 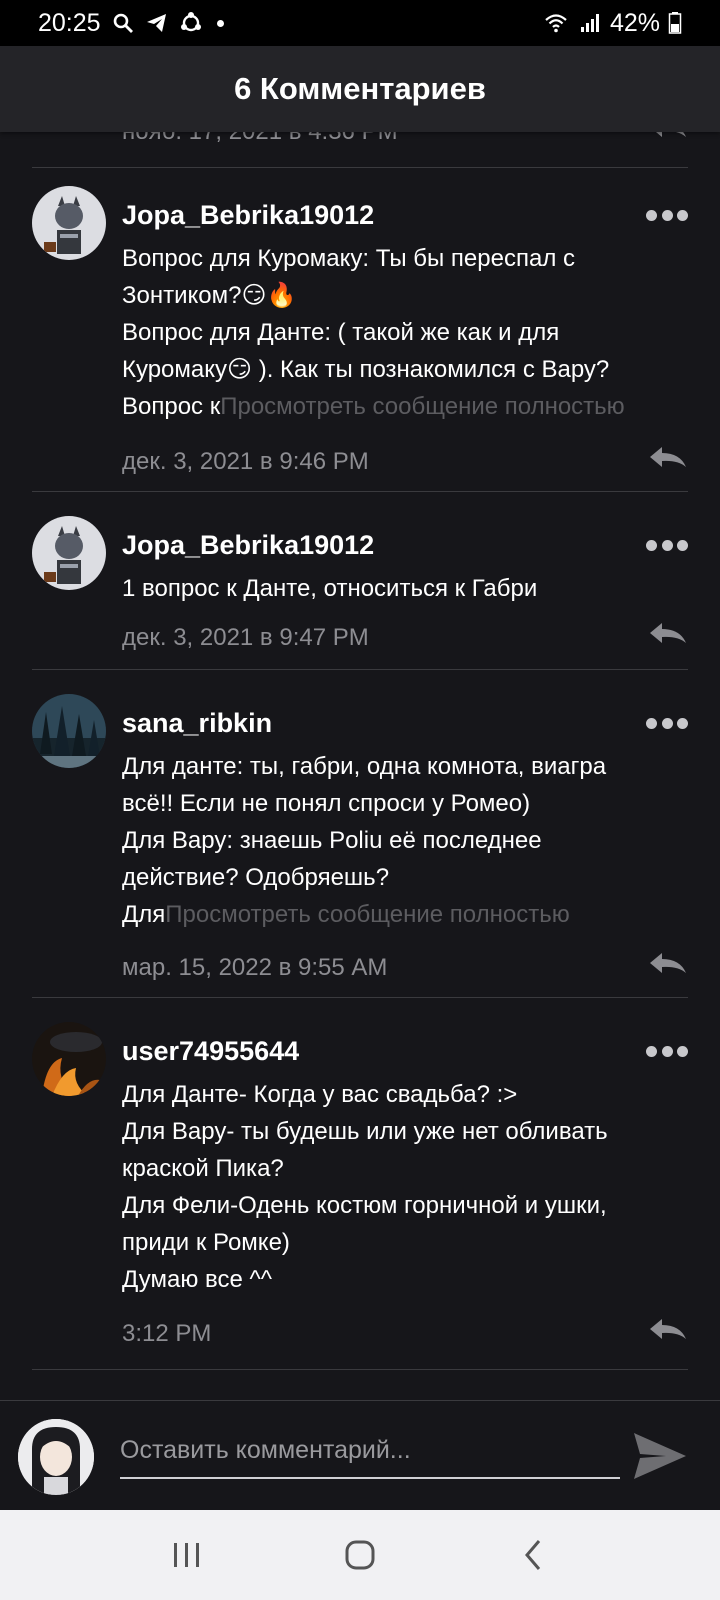 What do you see at coordinates (167, 1333) in the screenshot?
I see `comment-date: 3:12 PM` at bounding box center [167, 1333].